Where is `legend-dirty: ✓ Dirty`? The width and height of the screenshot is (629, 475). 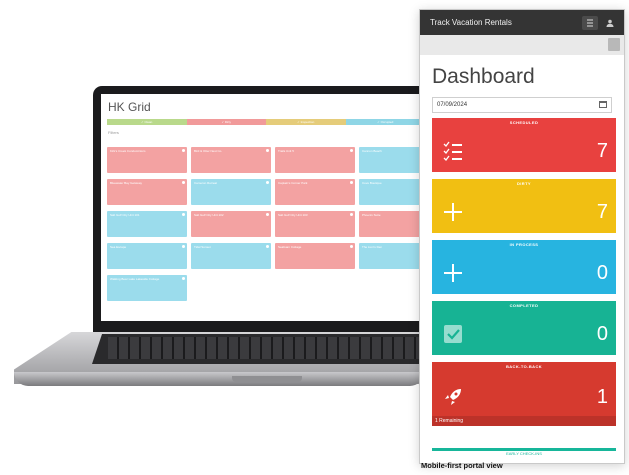 legend-dirty: ✓ Dirty is located at coordinates (226, 122).